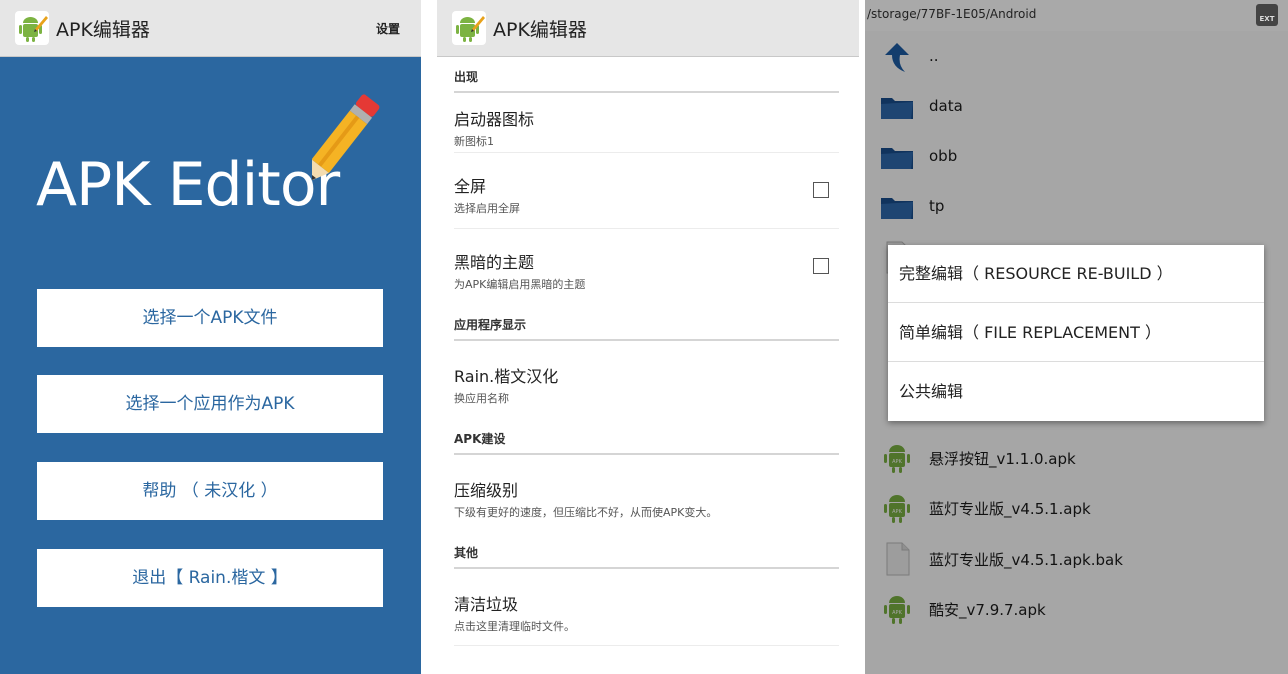 This screenshot has width=1288, height=674. Describe the element at coordinates (487, 208) in the screenshot. I see `pref-summary: 选择启用全屏` at that location.